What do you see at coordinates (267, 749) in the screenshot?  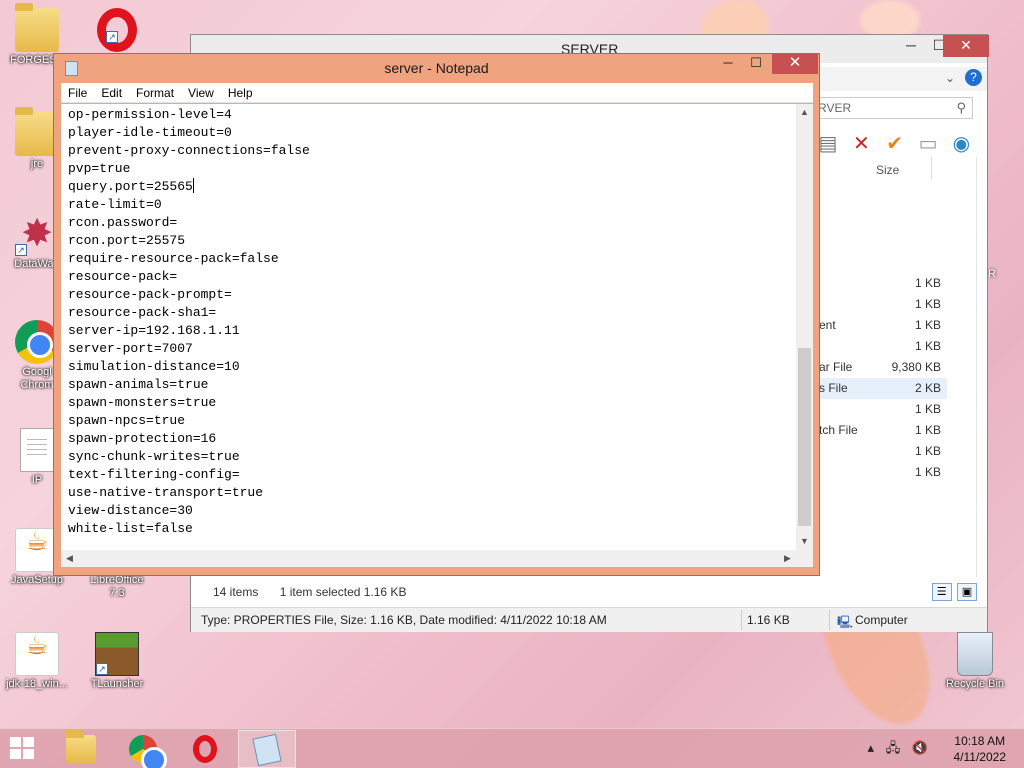 I see `taskbar-notepad` at bounding box center [267, 749].